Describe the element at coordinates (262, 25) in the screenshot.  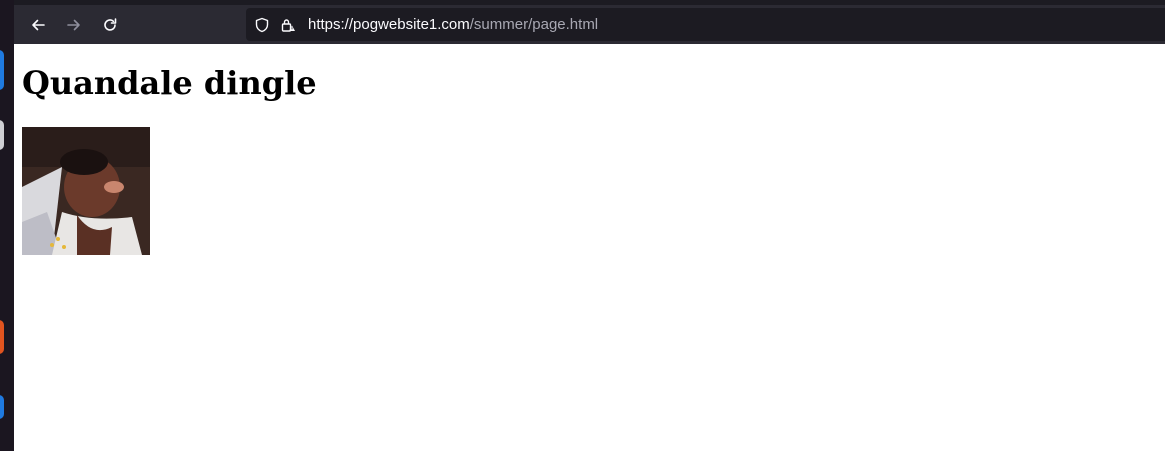
I see `shield-icon` at that location.